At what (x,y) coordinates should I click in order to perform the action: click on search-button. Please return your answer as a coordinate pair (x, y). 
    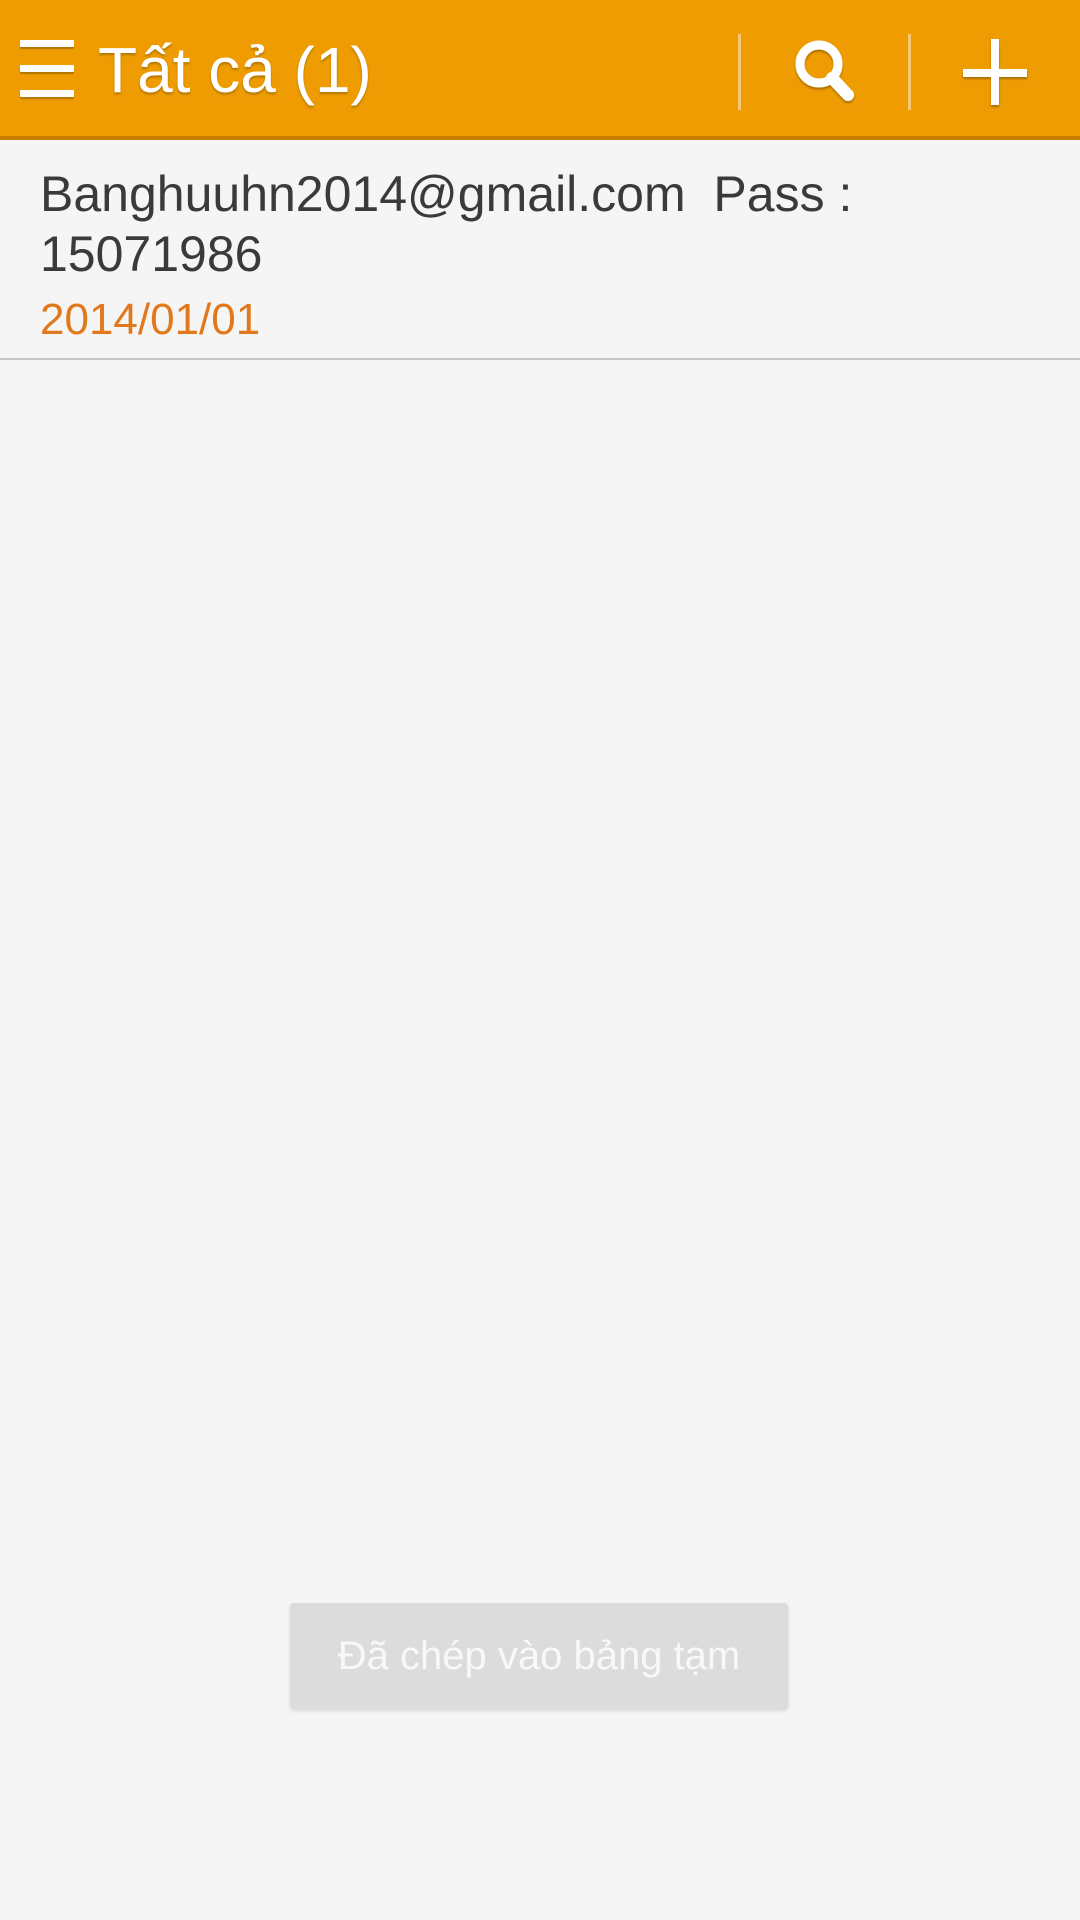
    Looking at the image, I should click on (825, 70).